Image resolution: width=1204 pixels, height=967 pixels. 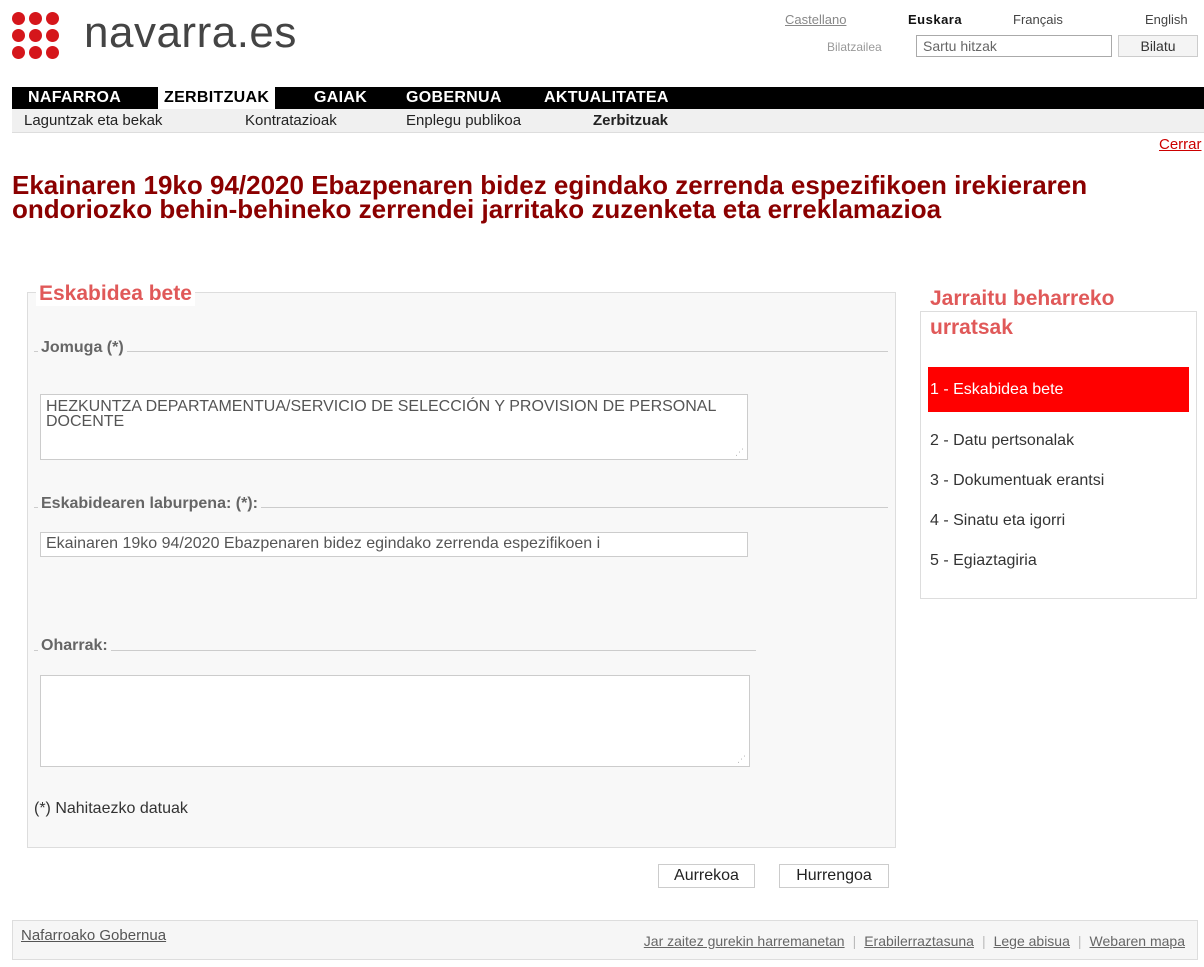 I want to click on step-3: 3 - Dokumentuak erantsi, so click(x=1017, y=480).